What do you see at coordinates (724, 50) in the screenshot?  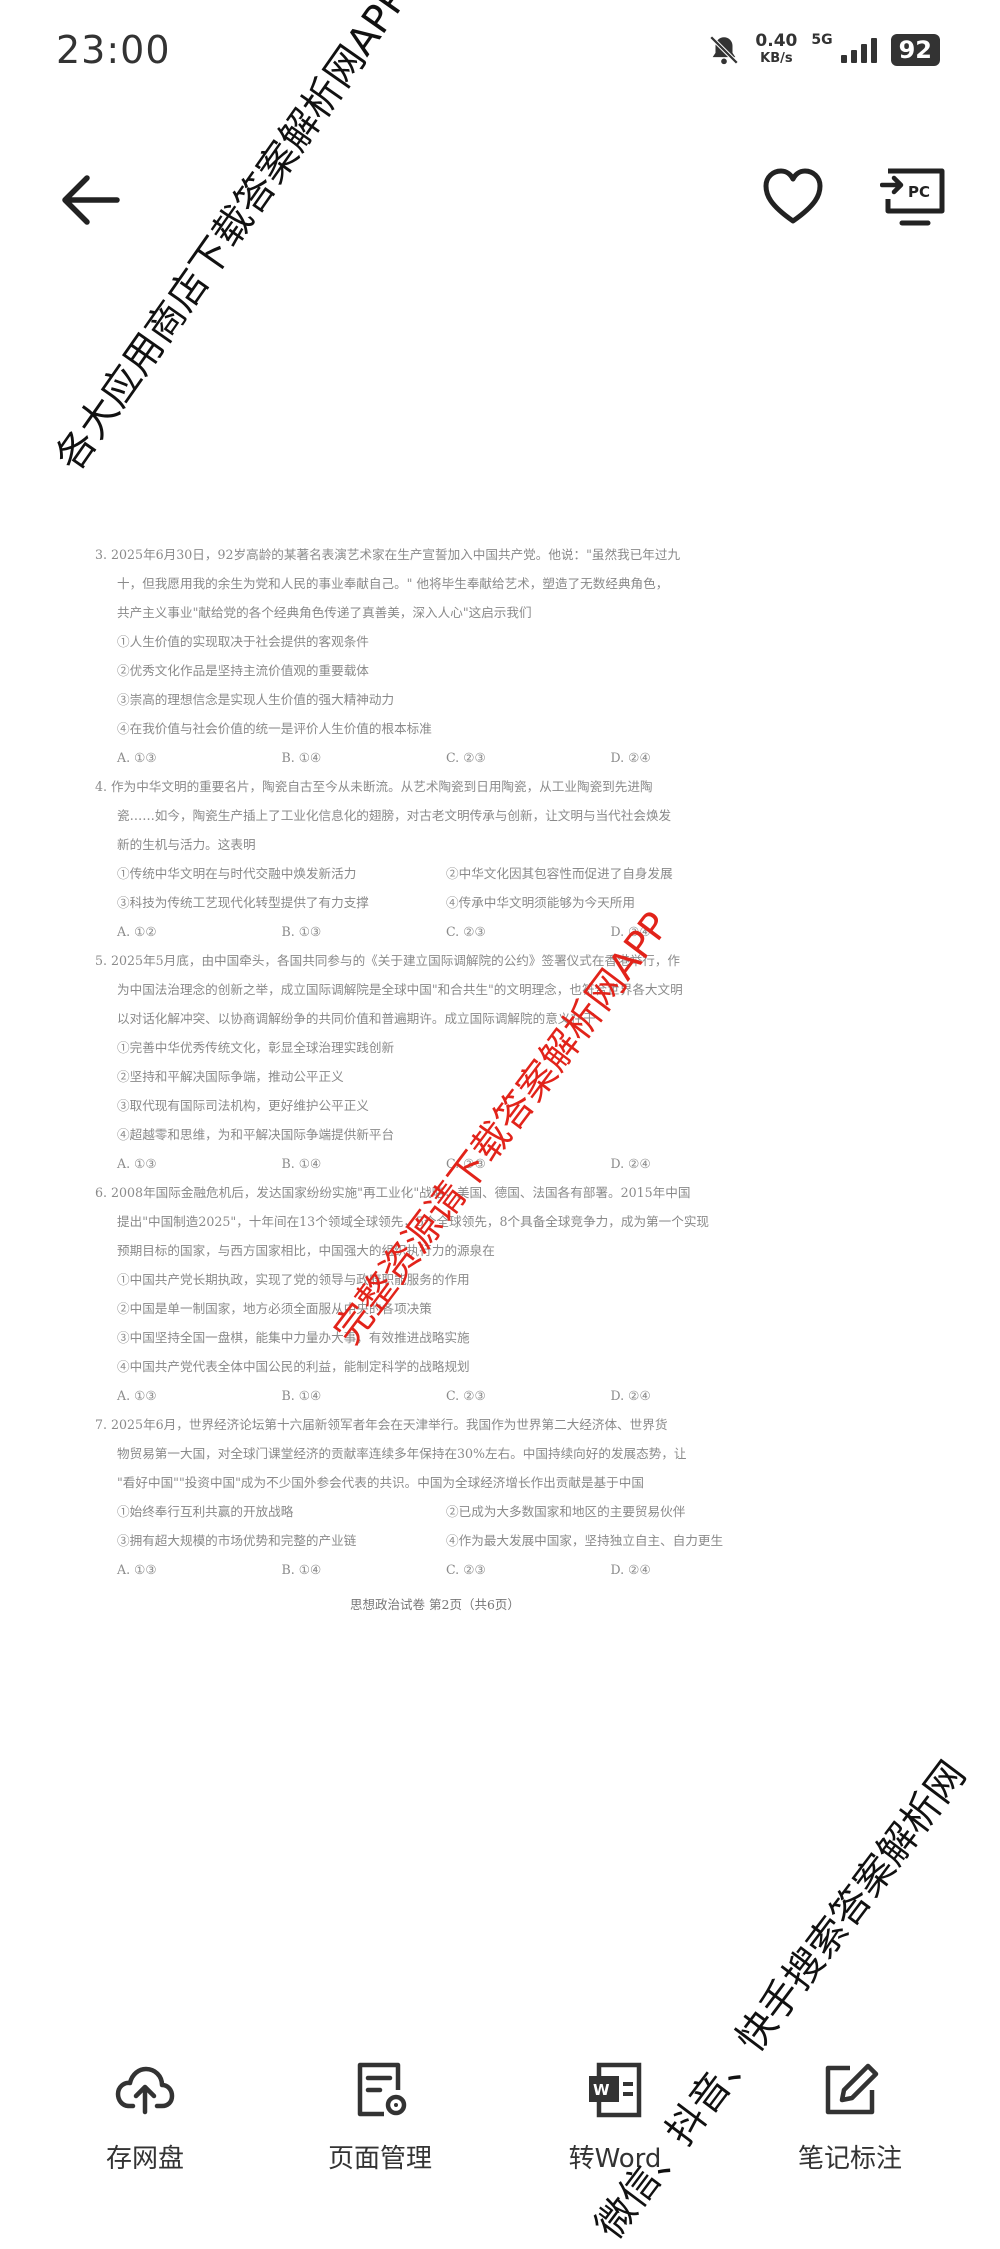 I see `bell-muted-icon` at bounding box center [724, 50].